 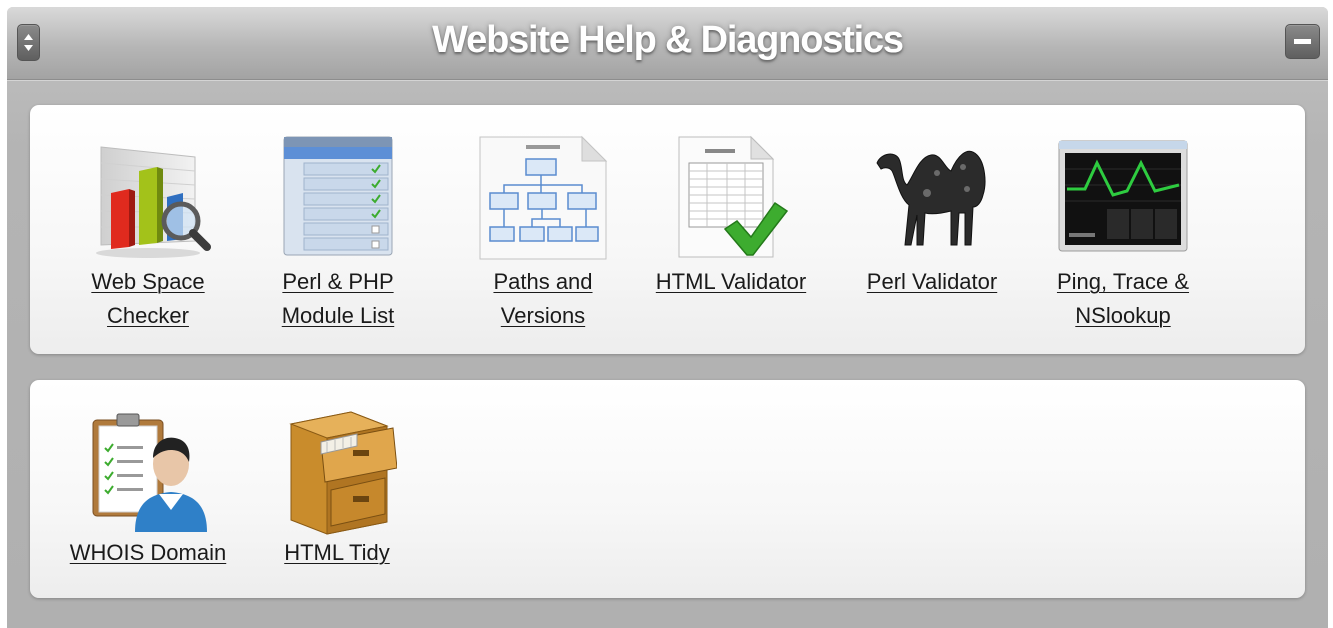 What do you see at coordinates (1123, 196) in the screenshot?
I see `network-monitor-icon` at bounding box center [1123, 196].